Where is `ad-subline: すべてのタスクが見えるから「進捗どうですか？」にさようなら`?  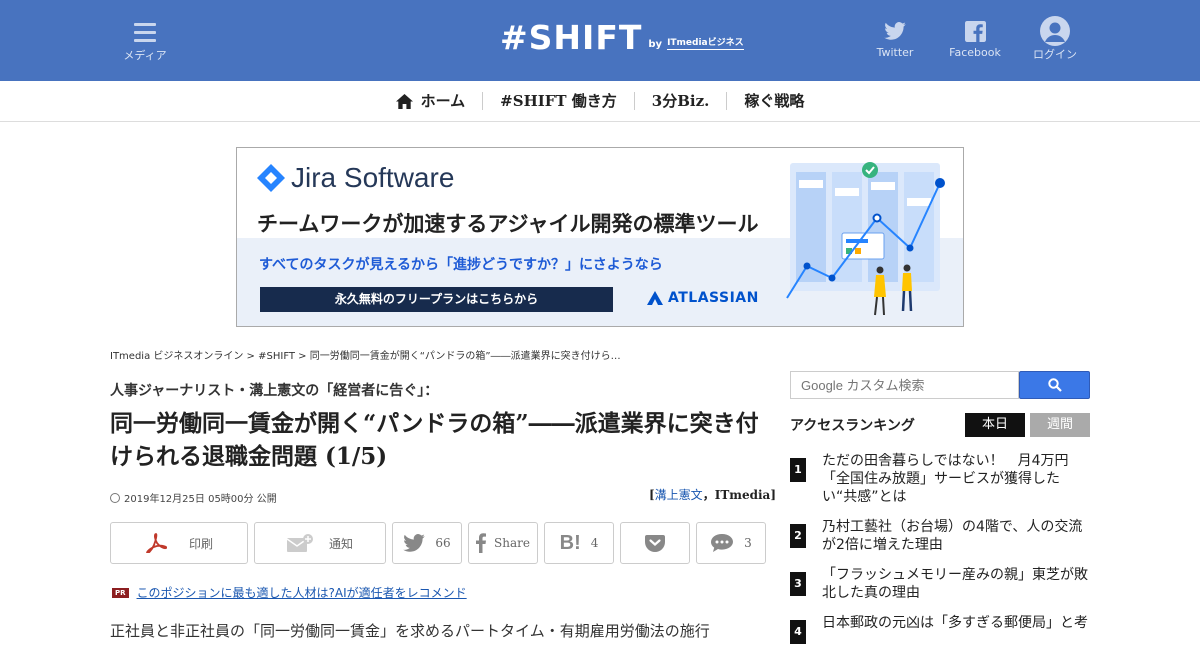 ad-subline: すべてのタスクが見えるから「進捗どうですか？」にさようなら is located at coordinates (461, 265).